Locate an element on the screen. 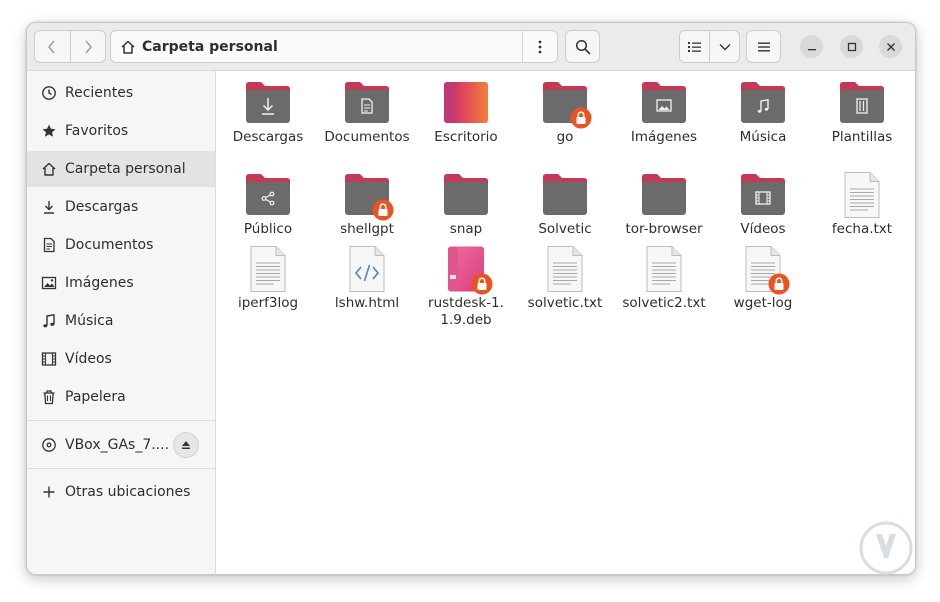 The image size is (940, 602). file-name: wget-log is located at coordinates (763, 303).